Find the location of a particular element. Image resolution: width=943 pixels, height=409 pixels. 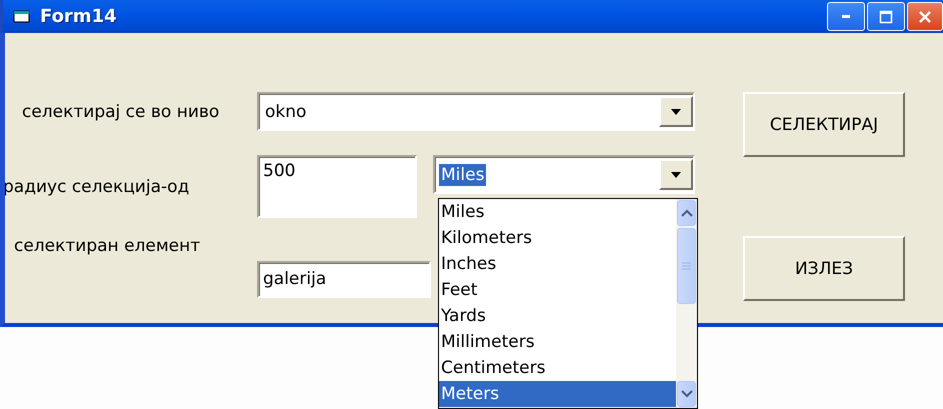

scroll-up-button is located at coordinates (686, 213).